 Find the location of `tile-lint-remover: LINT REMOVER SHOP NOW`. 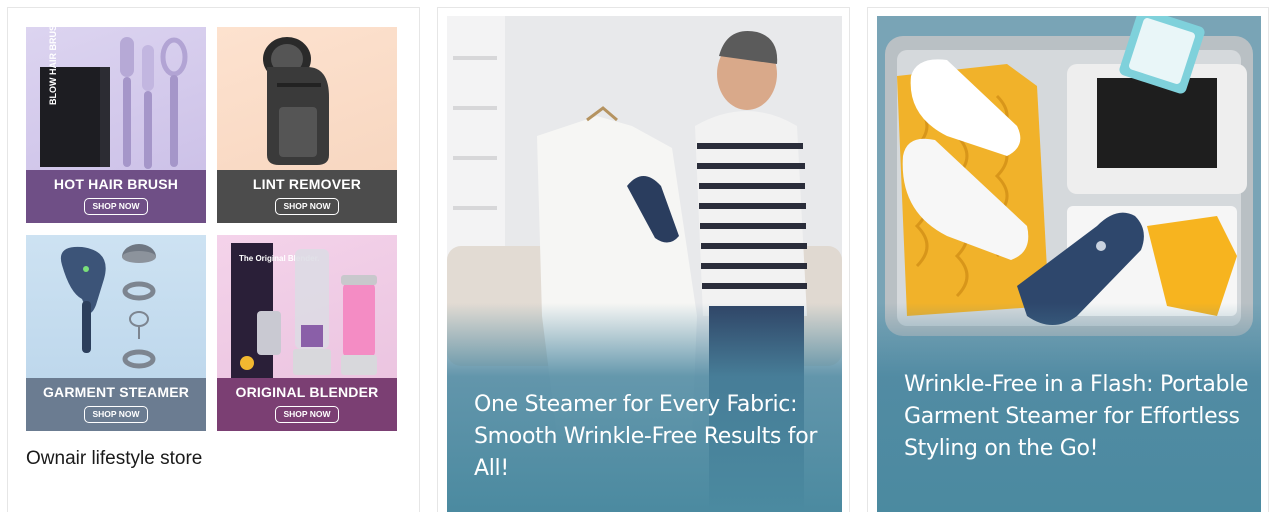

tile-lint-remover: LINT REMOVER SHOP NOW is located at coordinates (307, 125).